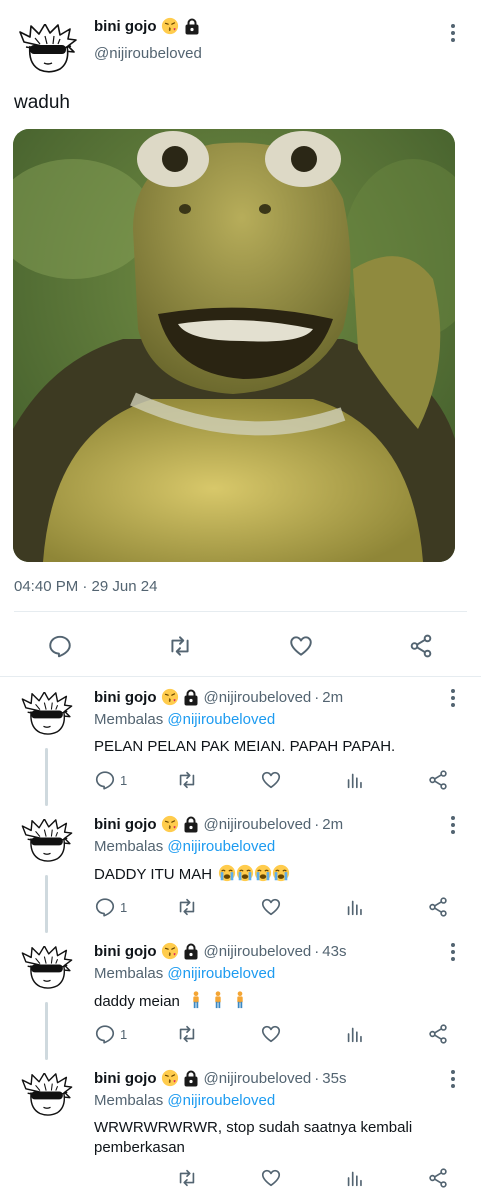 The width and height of the screenshot is (481, 1200). Describe the element at coordinates (148, 53) in the screenshot. I see `author-handle: @nijiroubeloved` at that location.